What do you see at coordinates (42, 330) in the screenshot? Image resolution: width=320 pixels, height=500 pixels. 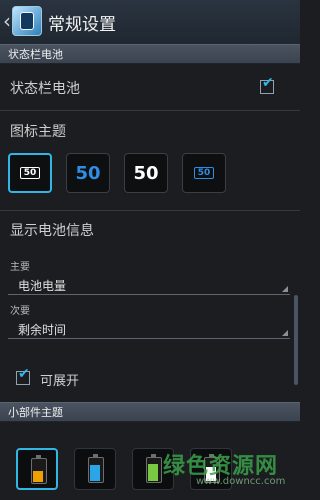 I see `secondary-spinner-value: 剩余时间` at bounding box center [42, 330].